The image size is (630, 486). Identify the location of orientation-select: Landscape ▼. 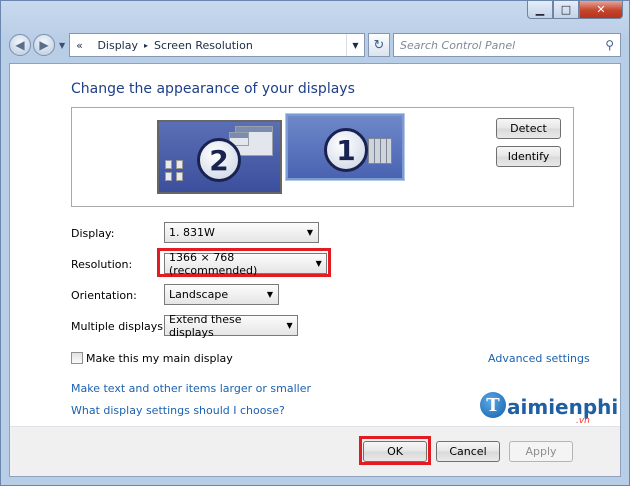
(221, 294).